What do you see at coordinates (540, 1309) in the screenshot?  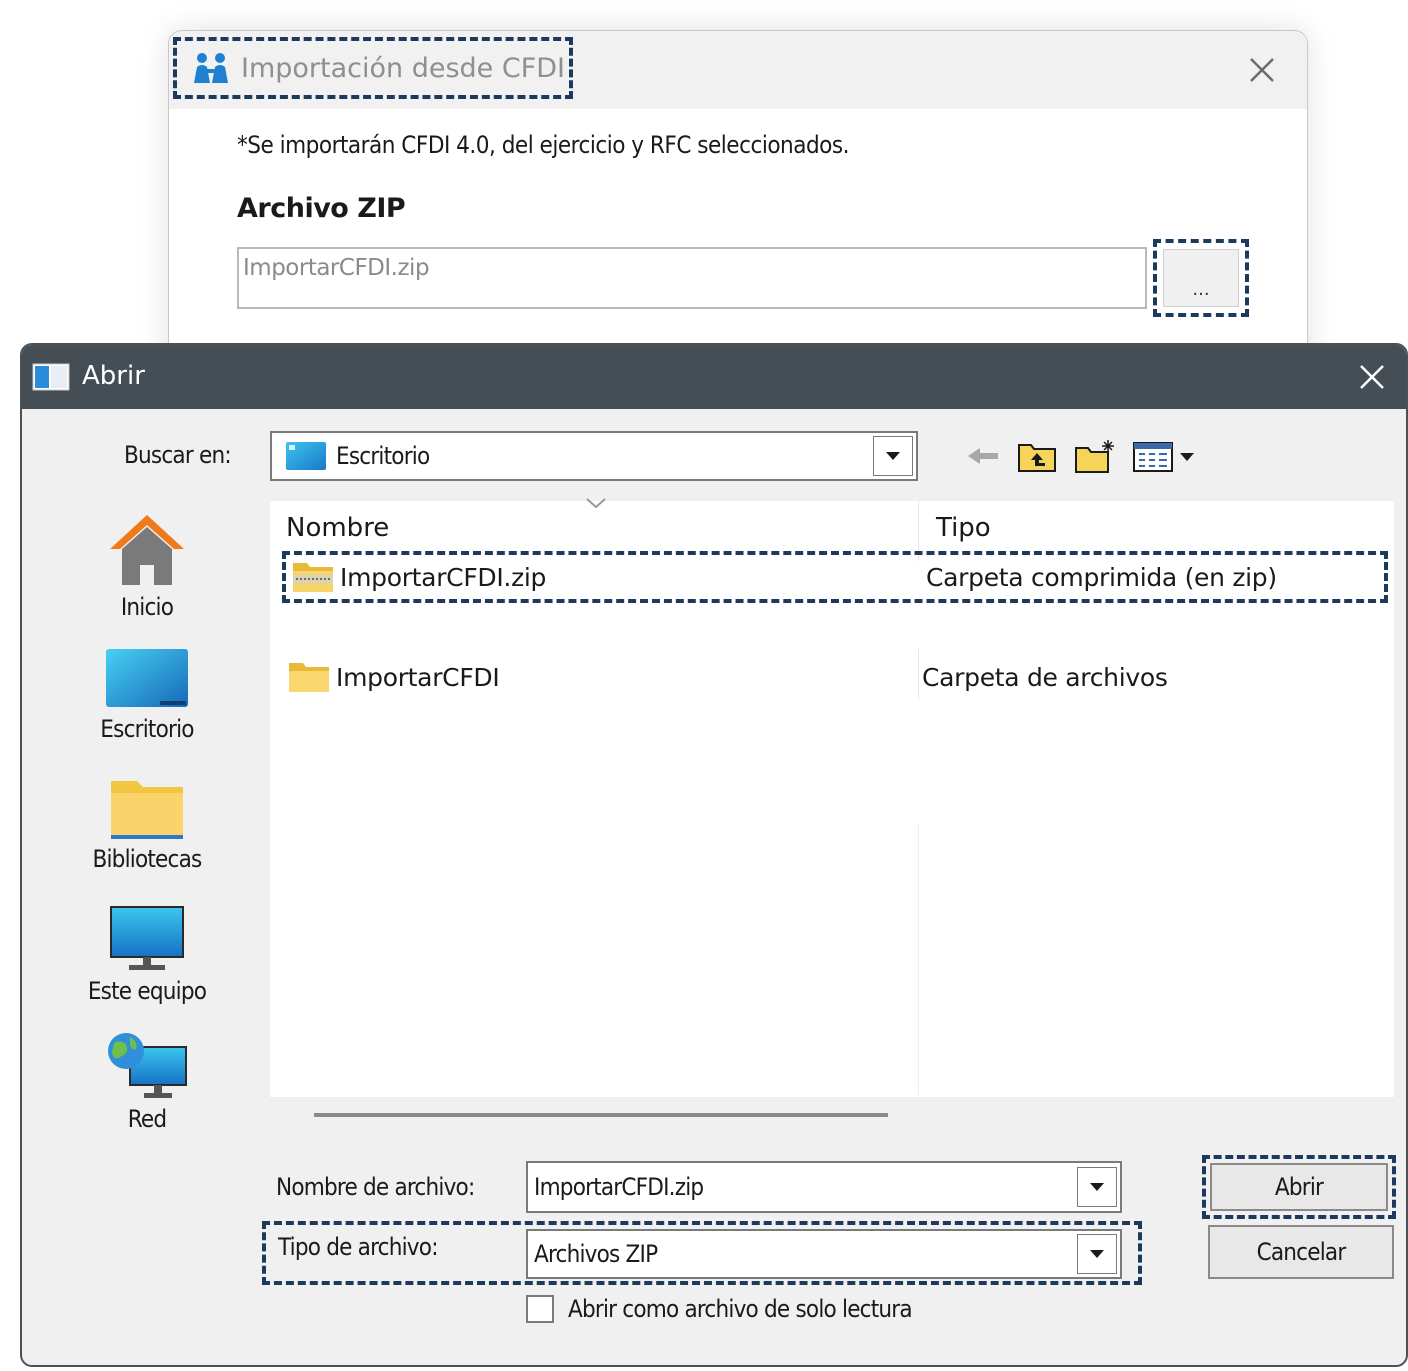 I see `readonly-checkbox` at bounding box center [540, 1309].